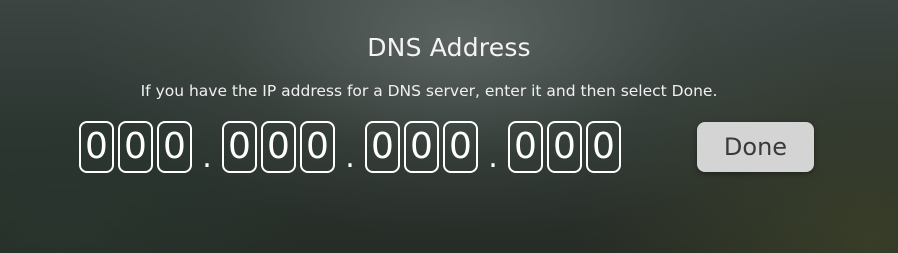 The width and height of the screenshot is (898, 253). What do you see at coordinates (755, 147) in the screenshot?
I see `done-button: Done` at bounding box center [755, 147].